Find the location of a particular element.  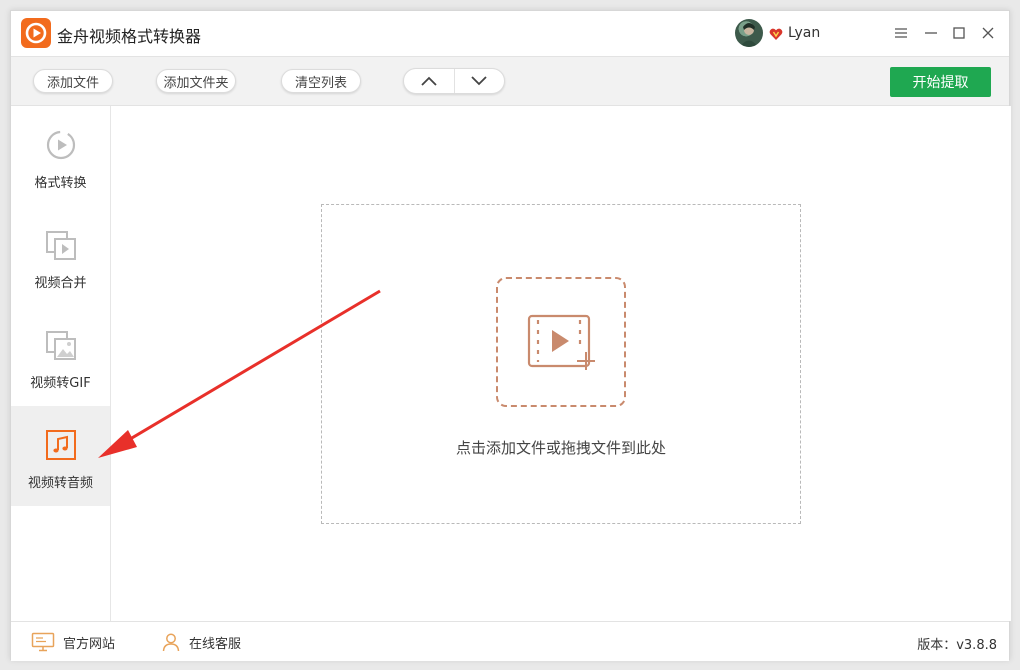

video-merge-icon is located at coordinates (61, 245).